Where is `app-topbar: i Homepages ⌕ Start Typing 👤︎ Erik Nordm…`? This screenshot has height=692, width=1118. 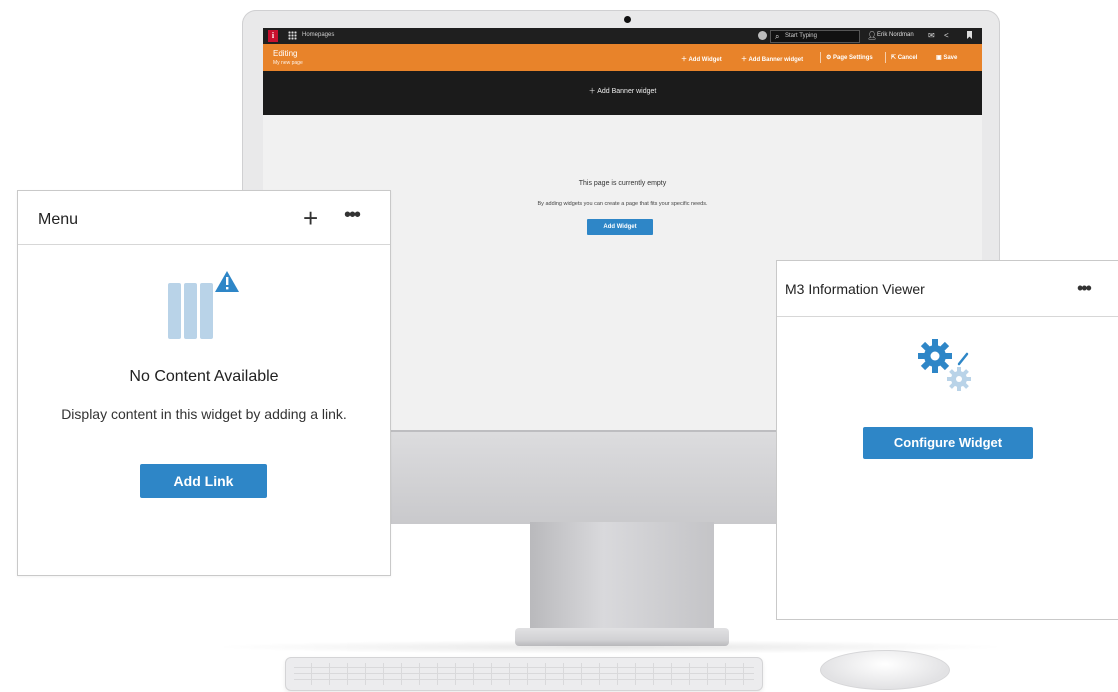
app-topbar: i Homepages ⌕ Start Typing 👤︎ Erik Nordm… is located at coordinates (622, 36).